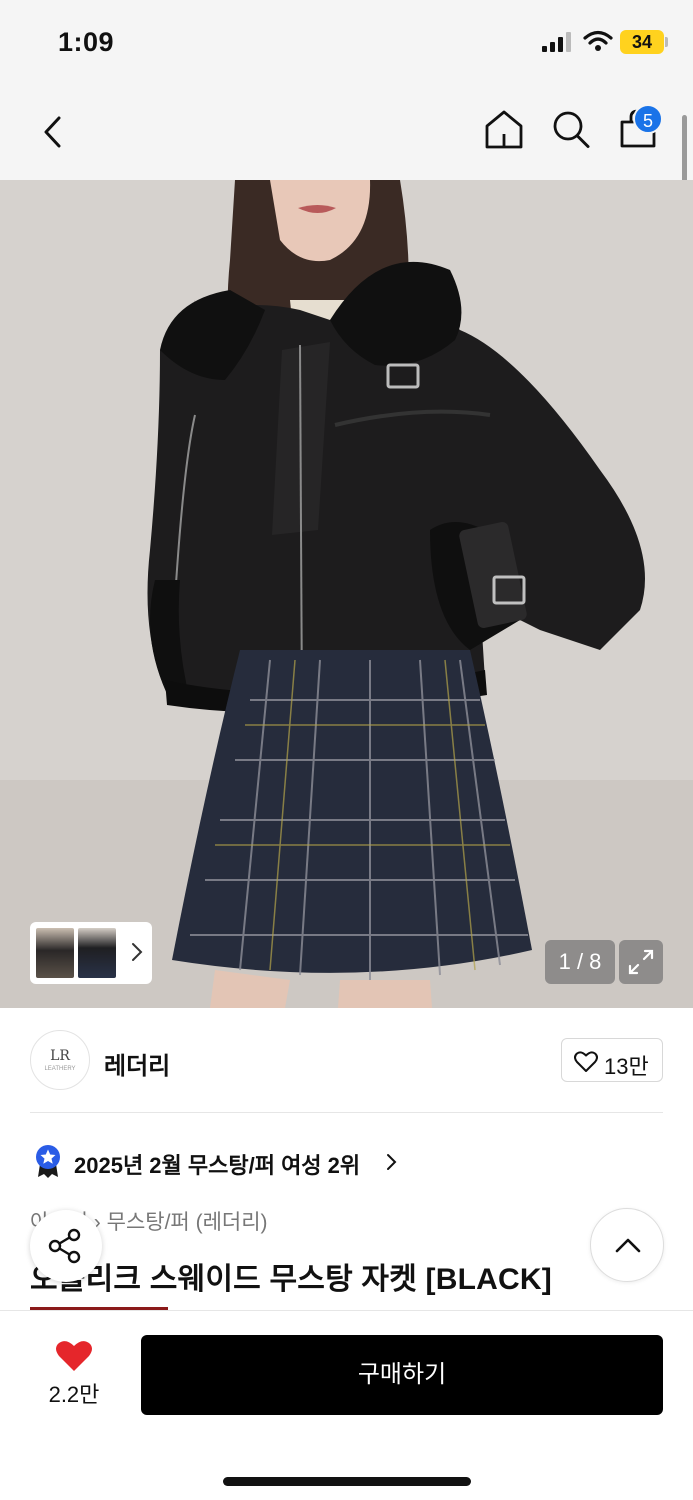 This screenshot has height=1500, width=693. Describe the element at coordinates (346, 134) in the screenshot. I see `top-nav-bar: 5` at that location.